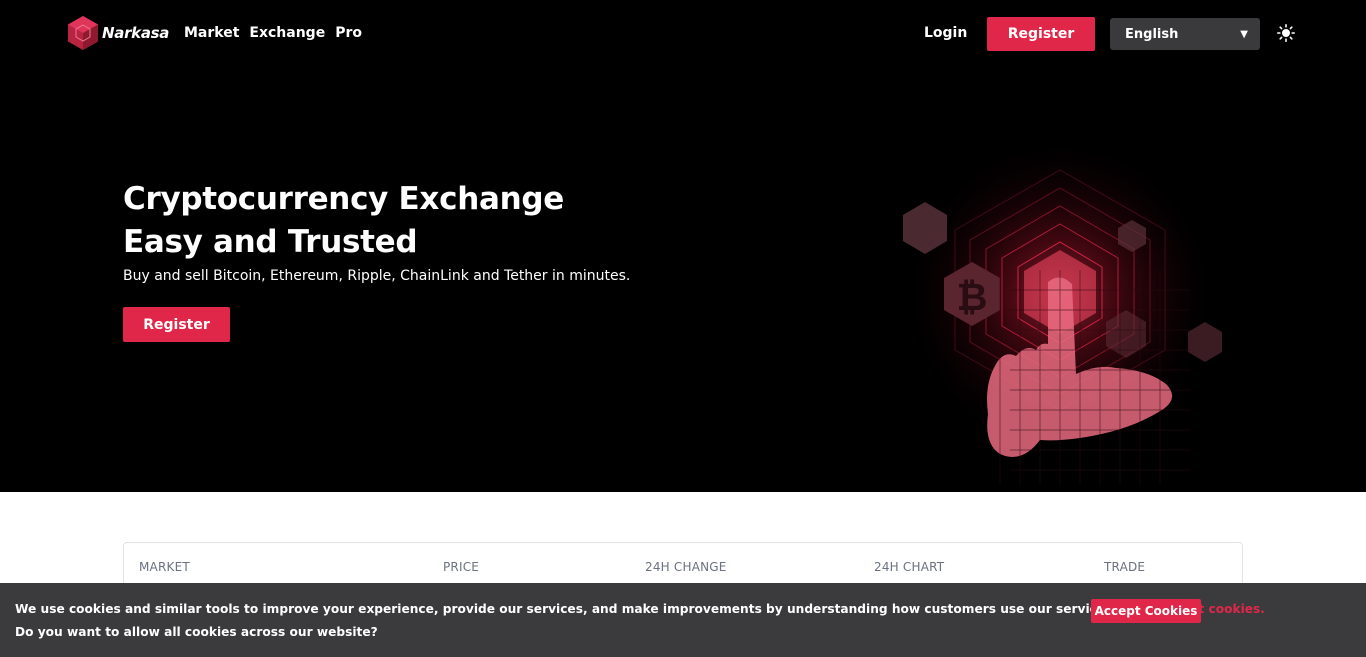 The image size is (1366, 657). What do you see at coordinates (909, 567) in the screenshot?
I see `column-24h-chart: 24H CHART` at bounding box center [909, 567].